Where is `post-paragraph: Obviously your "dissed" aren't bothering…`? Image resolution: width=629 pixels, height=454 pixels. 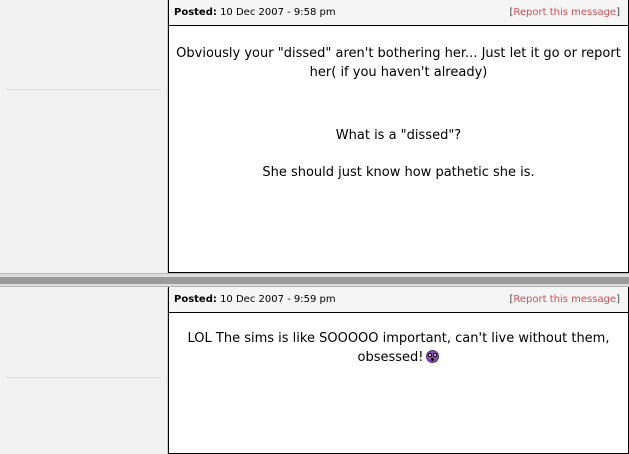 post-paragraph: Obviously your "dissed" aren't bothering… is located at coordinates (398, 63).